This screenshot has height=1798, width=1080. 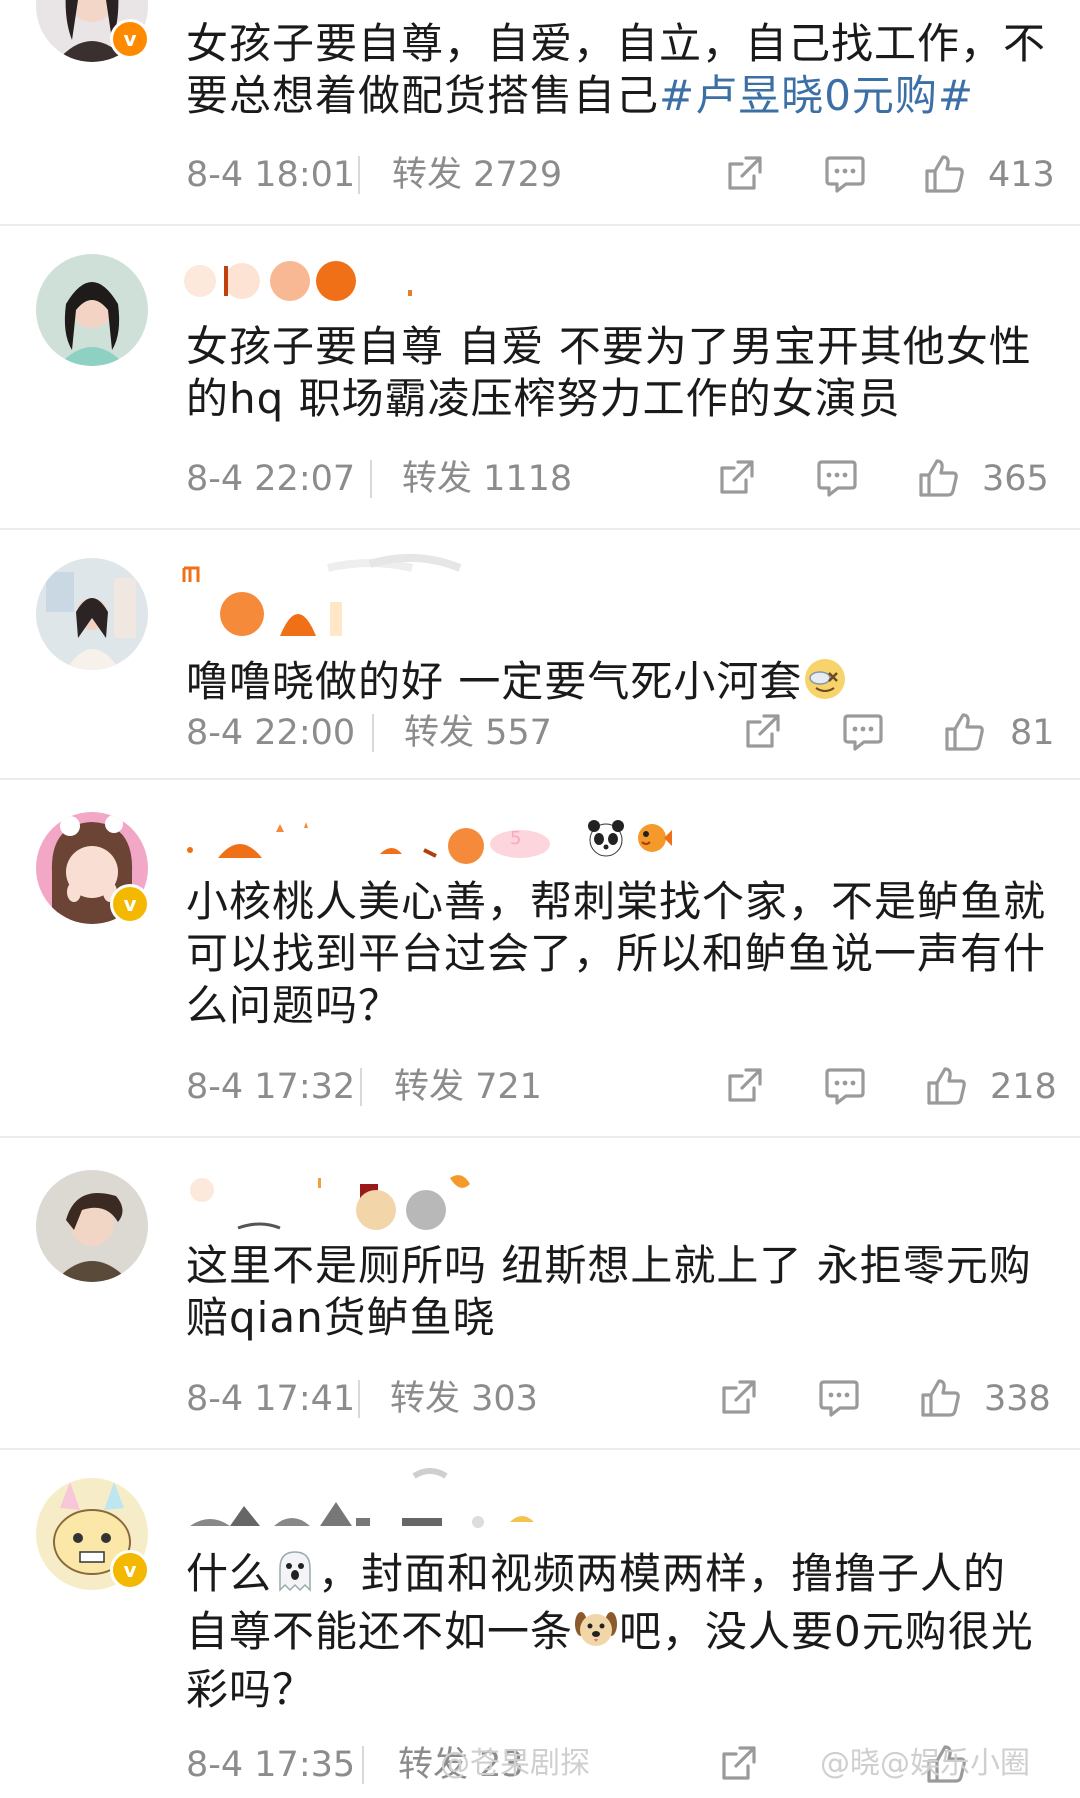 I want to click on comment-item: 噜噜晓做的好 一定要气死小河套 8-4 22:00 转发 557 81, so click(x=540, y=655).